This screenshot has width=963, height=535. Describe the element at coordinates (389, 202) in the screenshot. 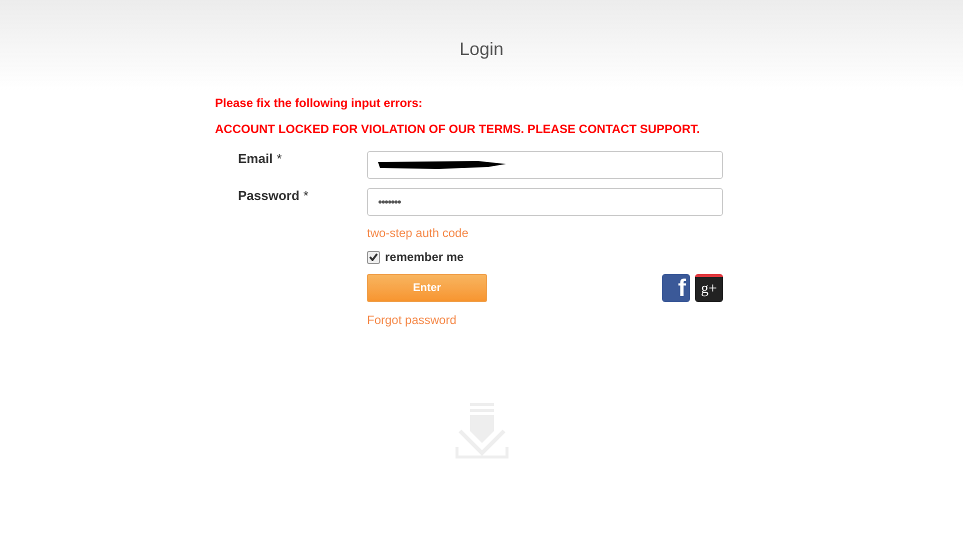

I see `password-value: •••••••` at that location.